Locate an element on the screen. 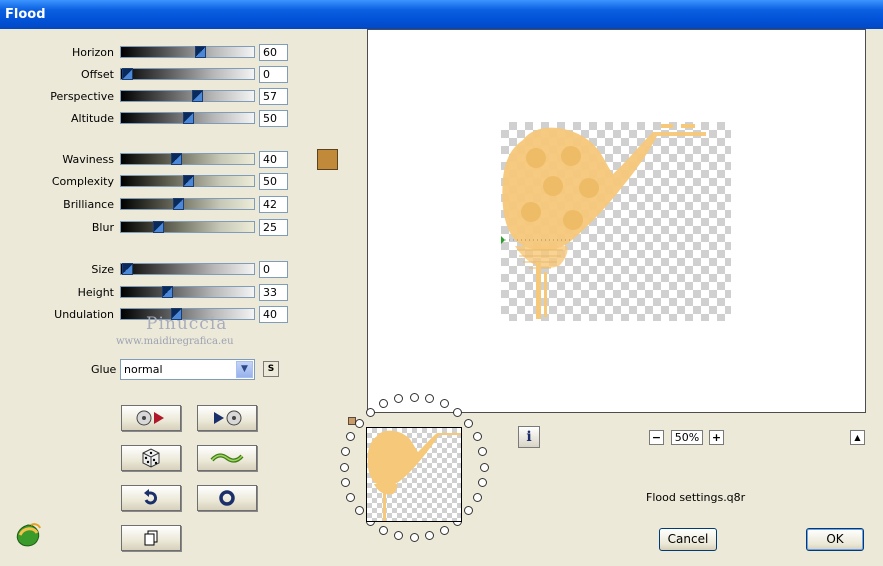 This screenshot has width=883, height=566. slider-row-offset: Offset 0 is located at coordinates (150, 75).